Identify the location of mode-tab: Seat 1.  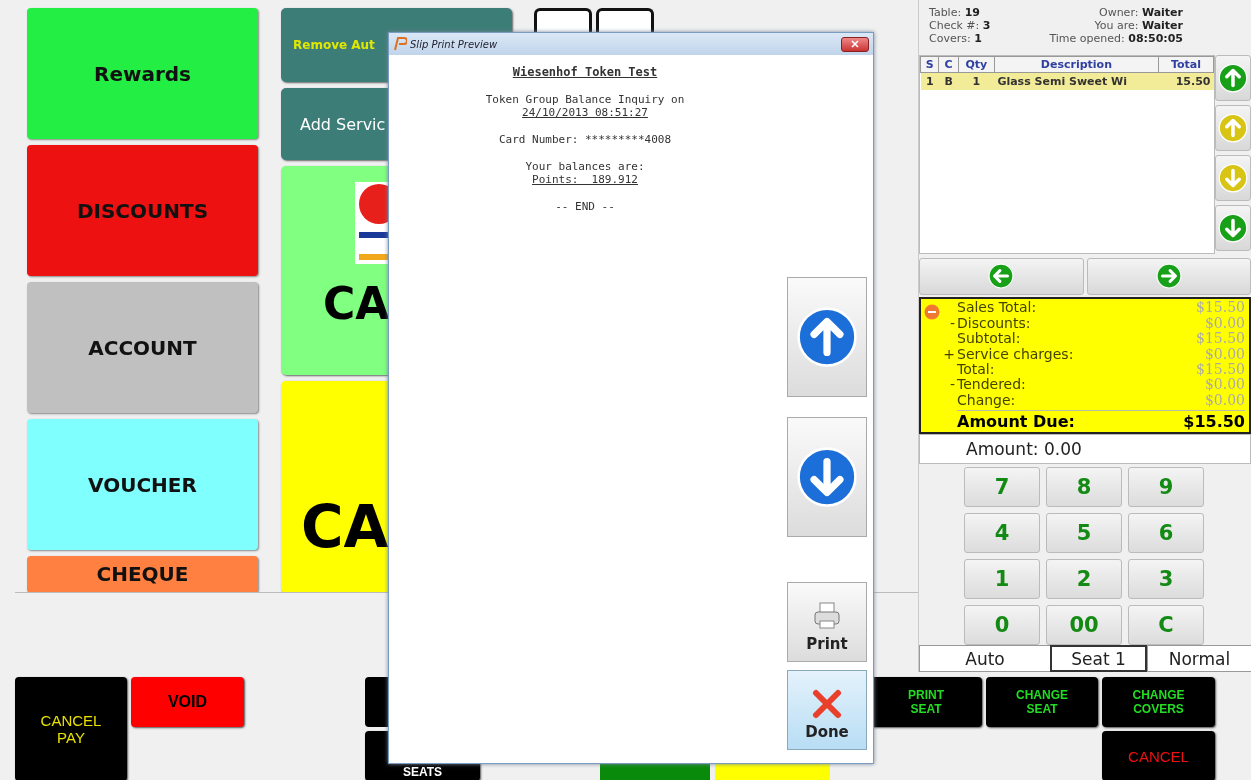
(1098, 658).